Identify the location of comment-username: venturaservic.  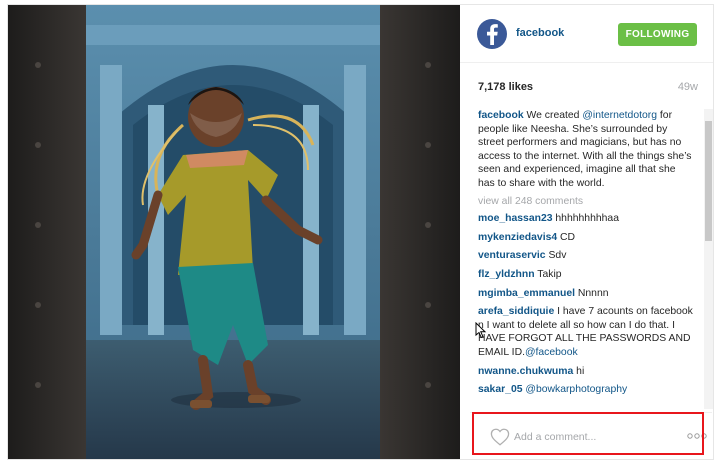
(512, 255).